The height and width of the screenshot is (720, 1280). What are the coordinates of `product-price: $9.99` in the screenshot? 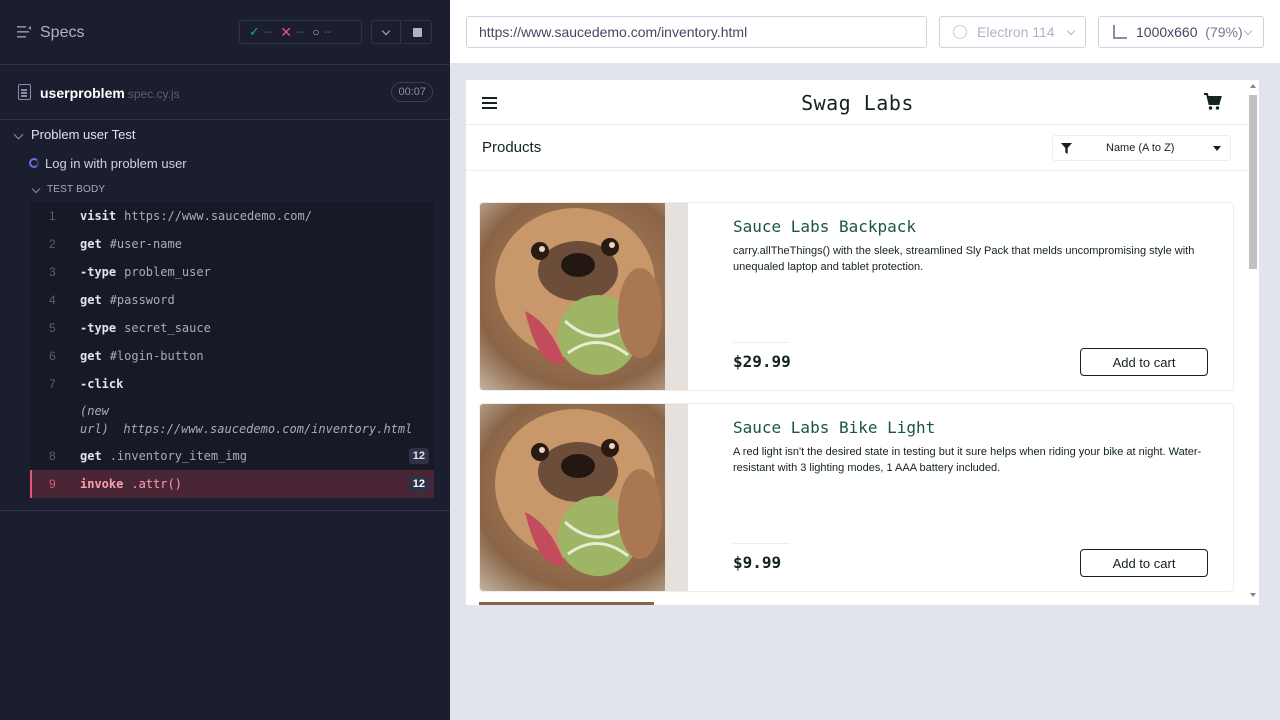 It's located at (757, 562).